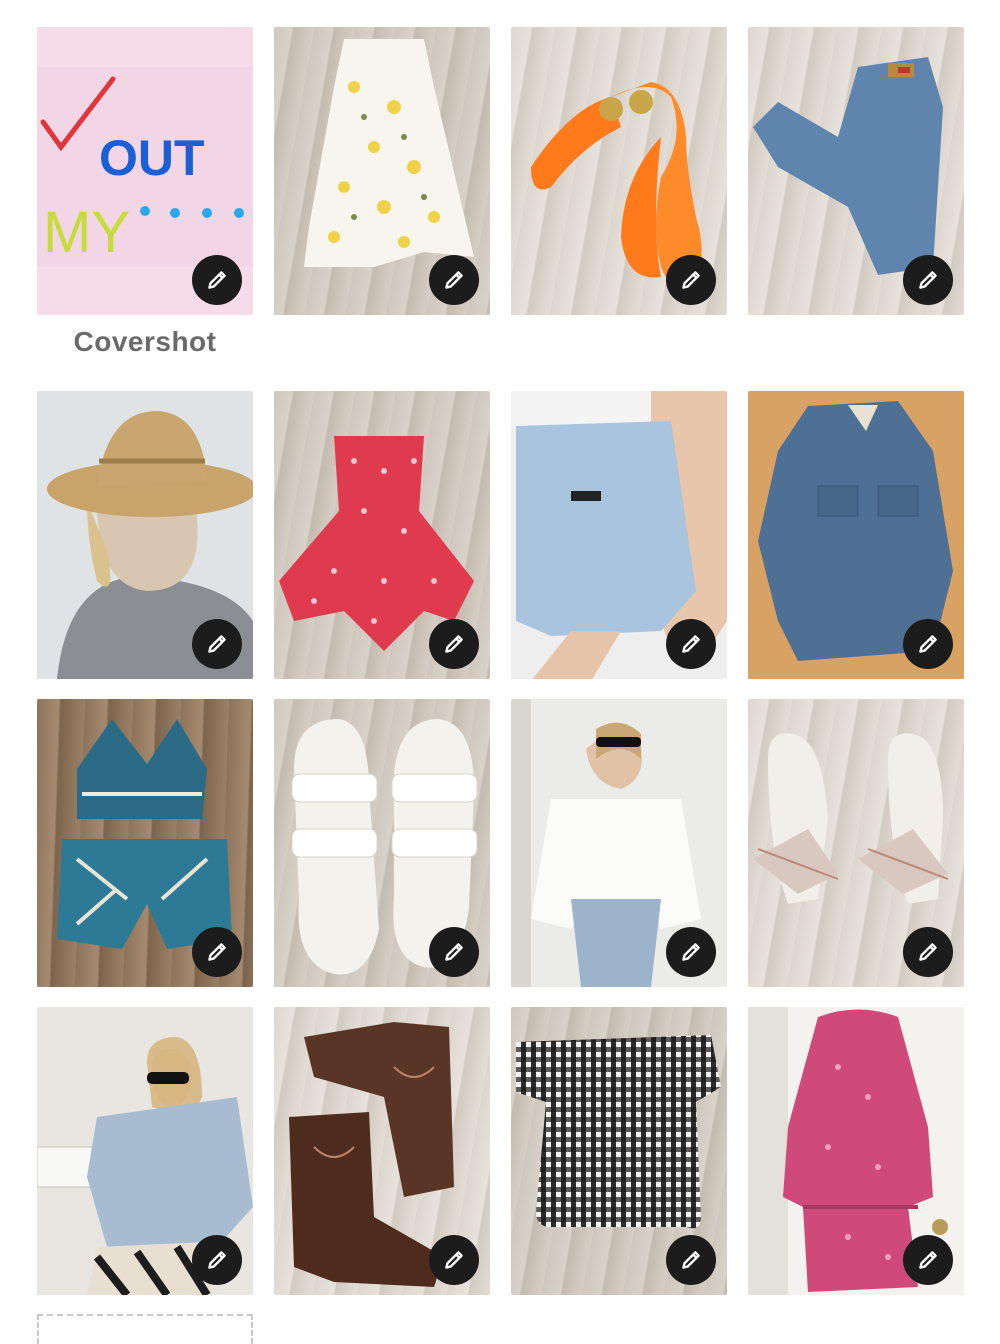 The image size is (1000, 1344). I want to click on edit-crochet-set-button, so click(217, 952).